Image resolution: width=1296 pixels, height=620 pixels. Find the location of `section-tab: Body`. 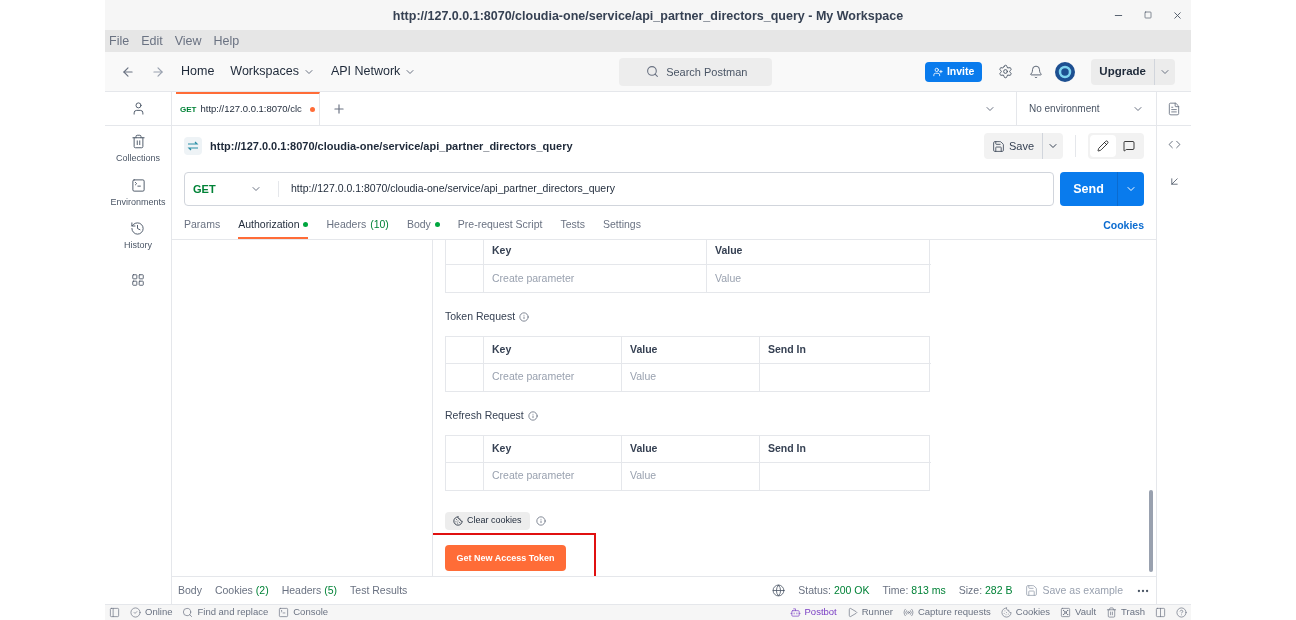

section-tab: Body is located at coordinates (423, 225).